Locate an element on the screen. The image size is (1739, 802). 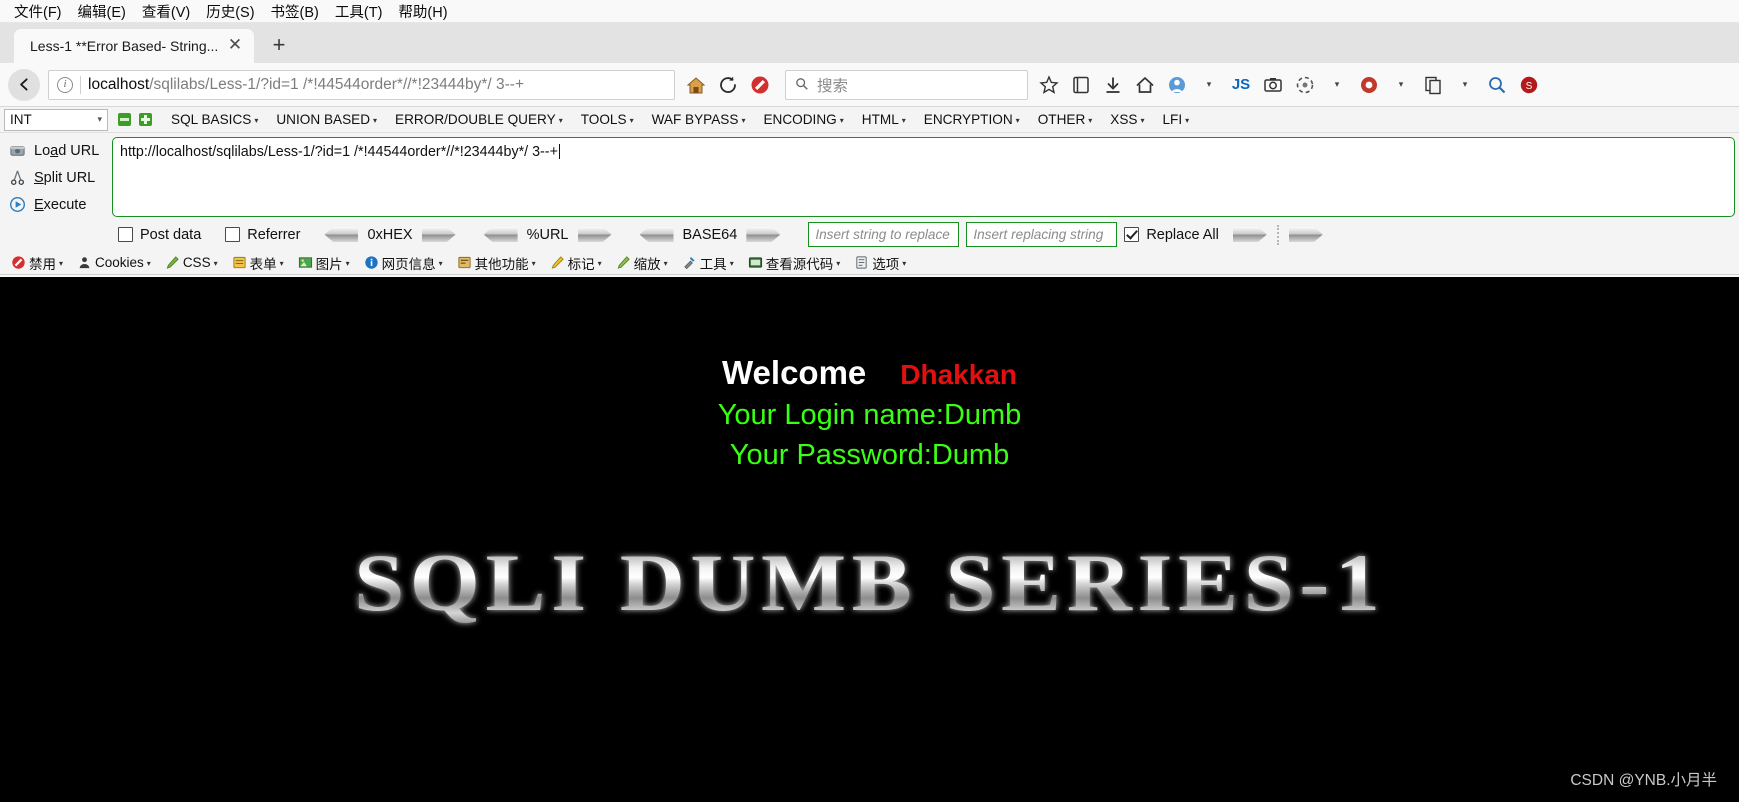
replace-string-input: Insert replacing string is located at coordinates (1042, 234).